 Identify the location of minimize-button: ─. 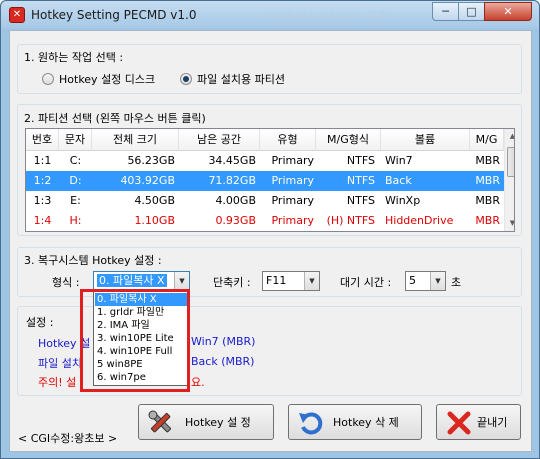
(445, 11).